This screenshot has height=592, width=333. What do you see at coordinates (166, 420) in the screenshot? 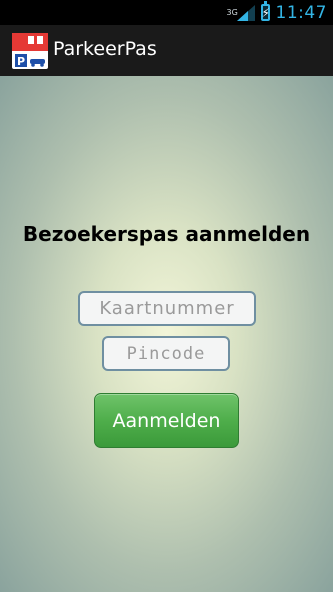
I see `login-button: Aanmelden` at bounding box center [166, 420].